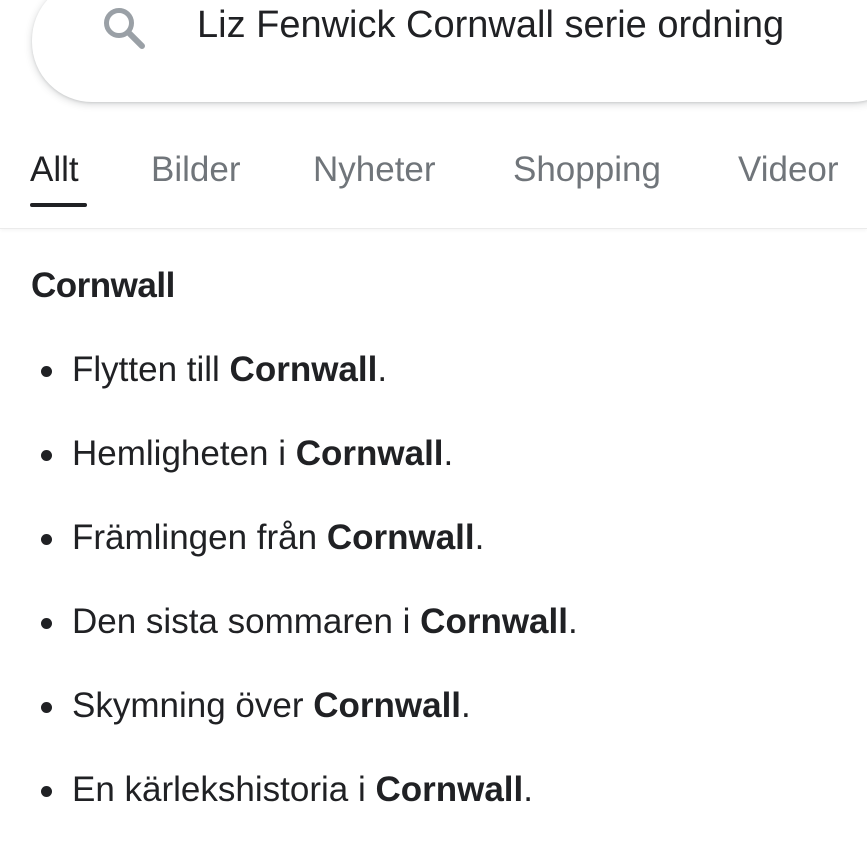 The image size is (867, 867). Describe the element at coordinates (433, 384) in the screenshot. I see `list-item: Flytten till Cornwall.` at that location.